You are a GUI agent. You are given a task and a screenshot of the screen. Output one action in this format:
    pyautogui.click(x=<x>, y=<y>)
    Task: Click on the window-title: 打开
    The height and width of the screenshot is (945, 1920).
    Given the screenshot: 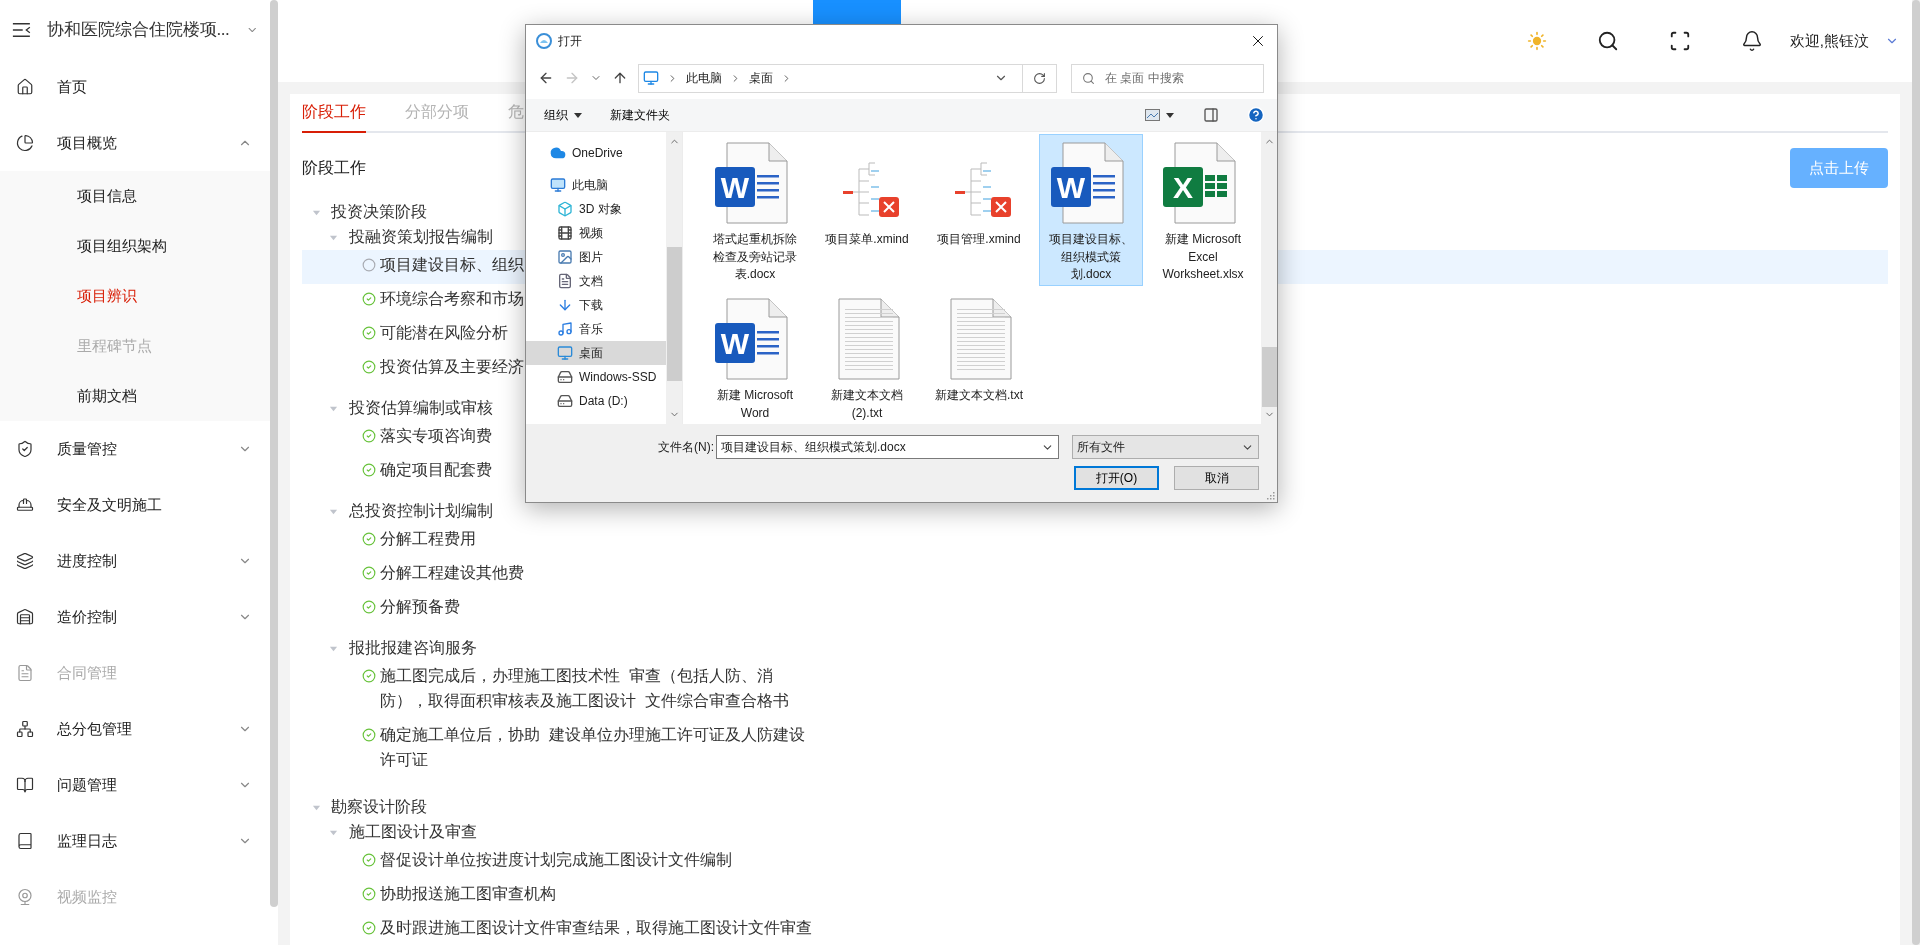 What is the action you would take?
    pyautogui.click(x=570, y=41)
    